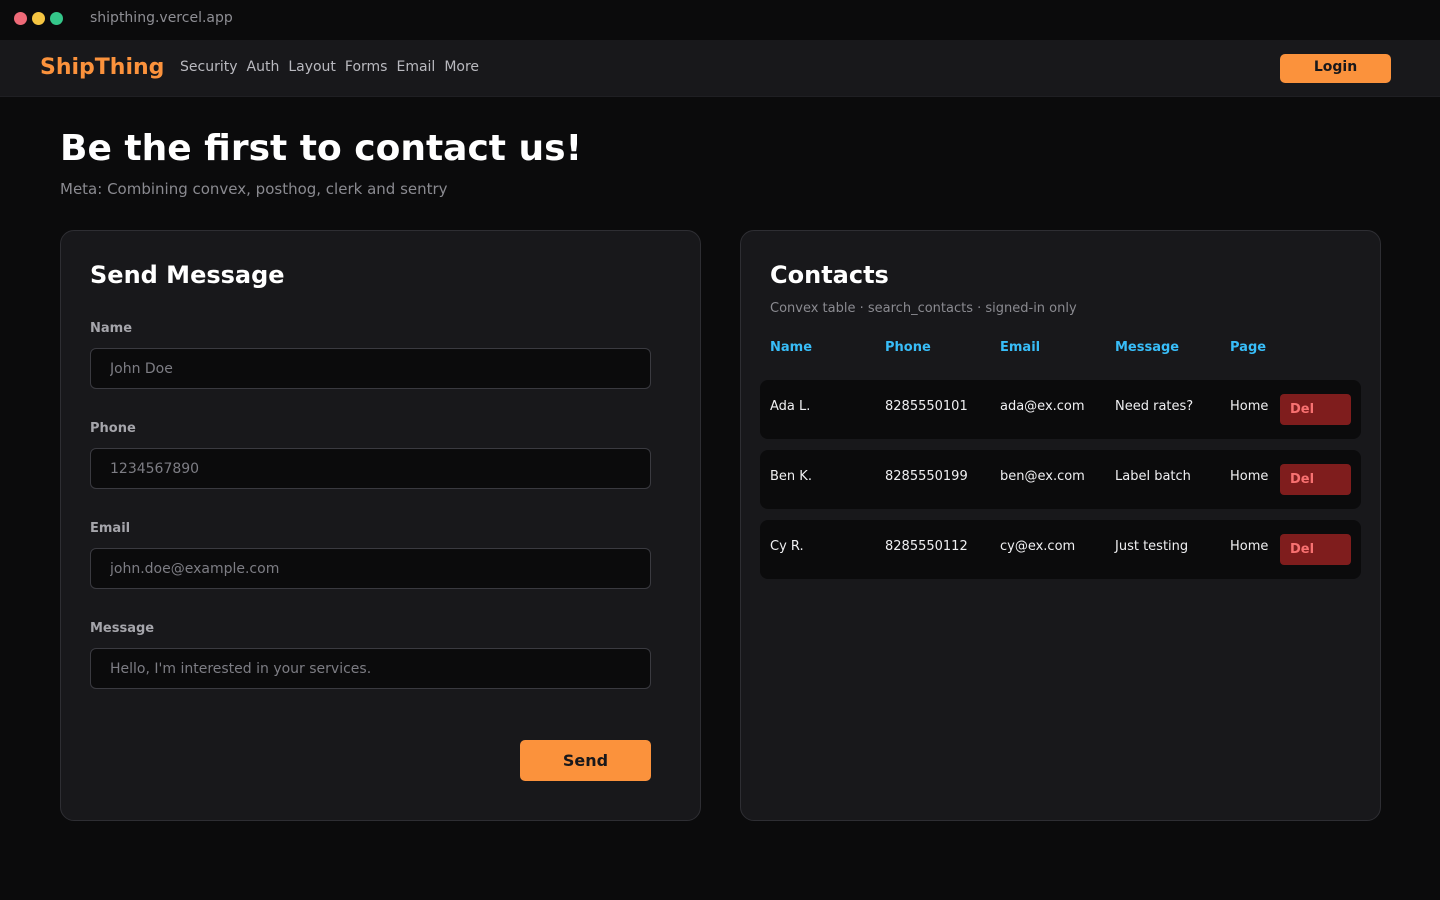 The height and width of the screenshot is (900, 1440). Describe the element at coordinates (102, 67) in the screenshot. I see `brand-logo: ShipThing` at that location.